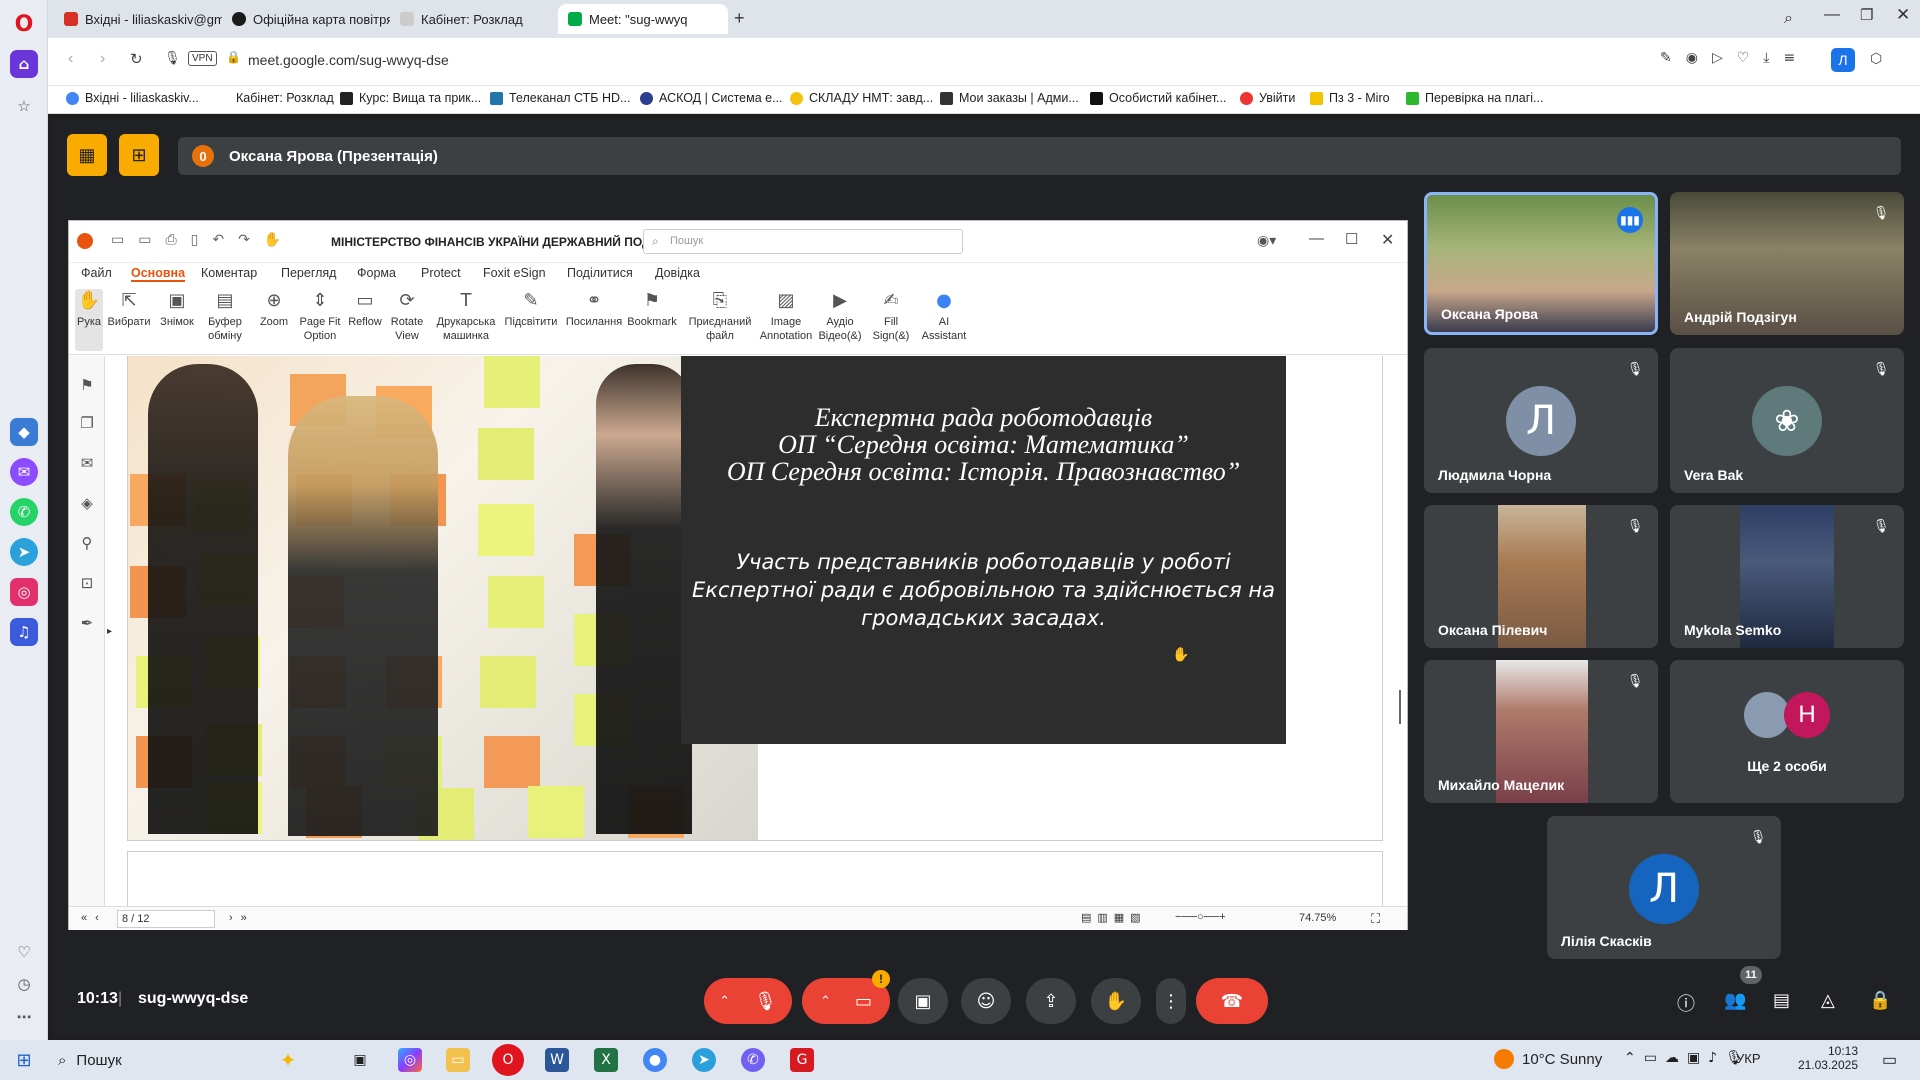 Image resolution: width=1920 pixels, height=1080 pixels. I want to click on excel-icon: X, so click(606, 1060).